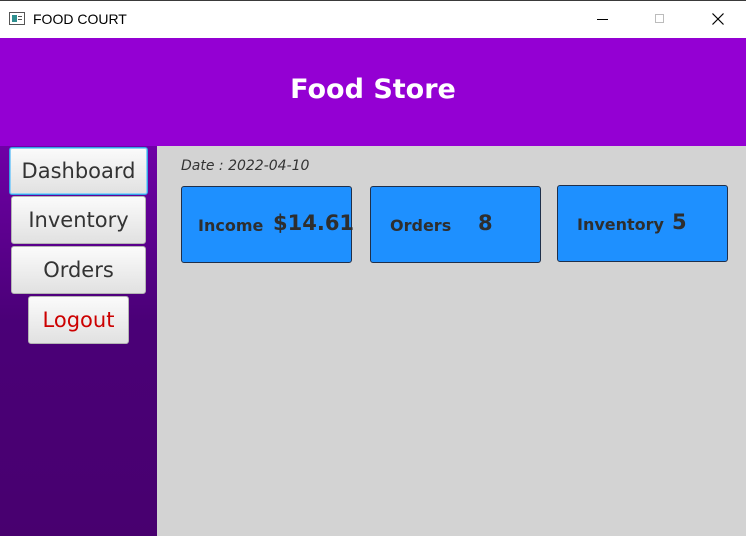  I want to click on inventory-card: Inventory 5, so click(642, 223).